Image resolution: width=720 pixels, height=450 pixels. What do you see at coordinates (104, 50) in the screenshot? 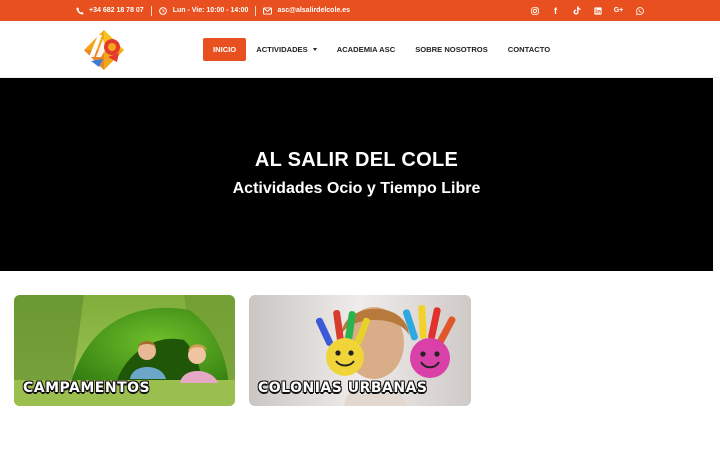
I see `site-logo` at bounding box center [104, 50].